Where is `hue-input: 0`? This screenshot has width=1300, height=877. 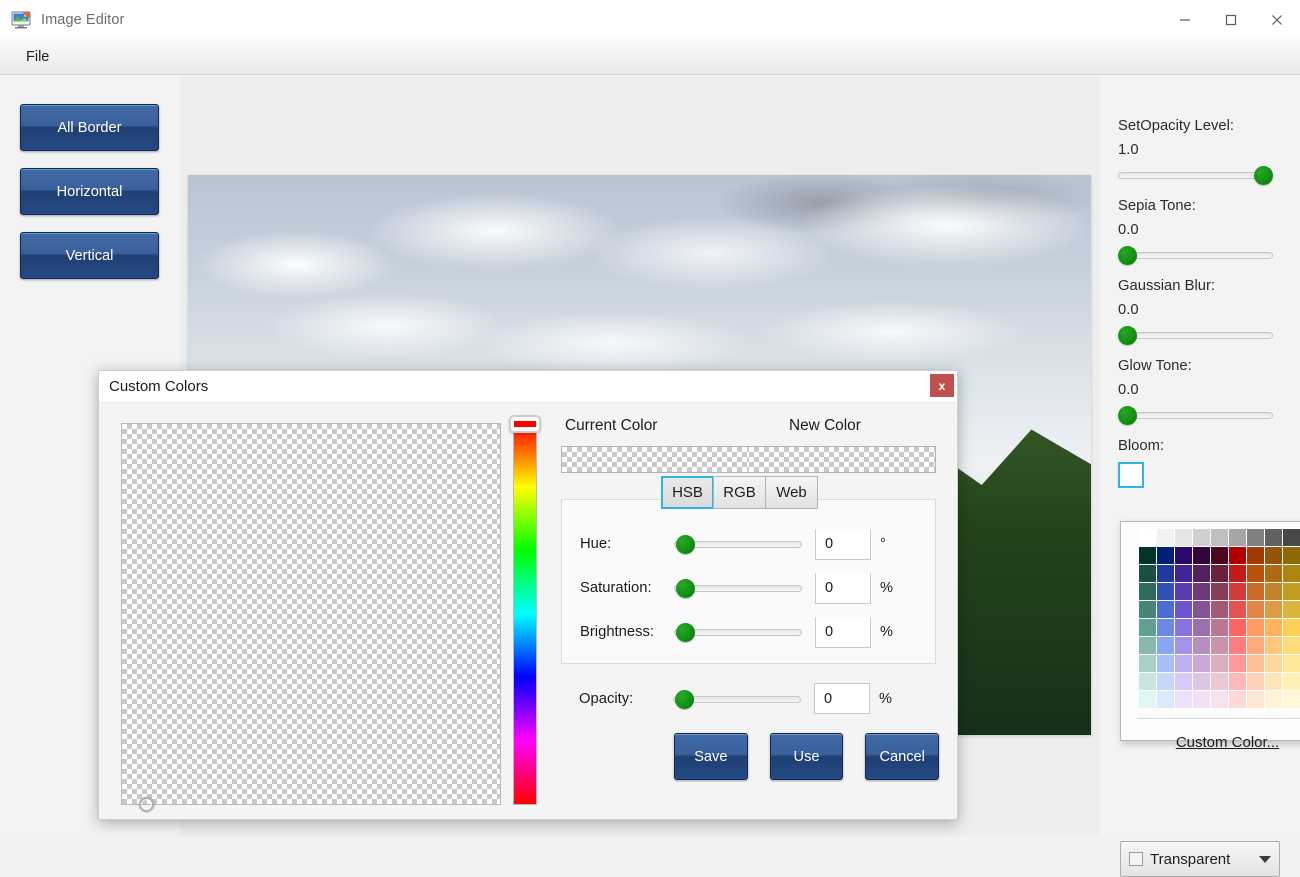
hue-input: 0 is located at coordinates (843, 544).